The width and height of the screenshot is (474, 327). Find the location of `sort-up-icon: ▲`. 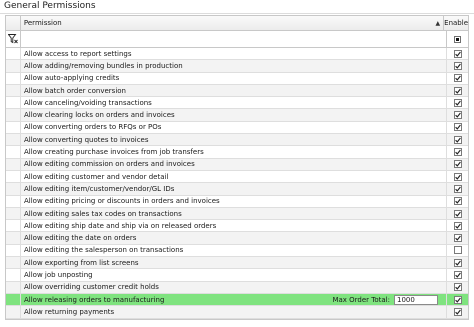

sort-up-icon: ▲ is located at coordinates (438, 23).